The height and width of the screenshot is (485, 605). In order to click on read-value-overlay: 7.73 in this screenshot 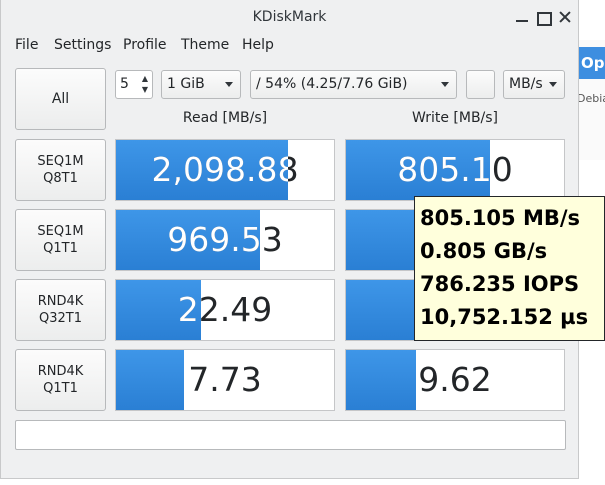, I will do `click(150, 380)`.